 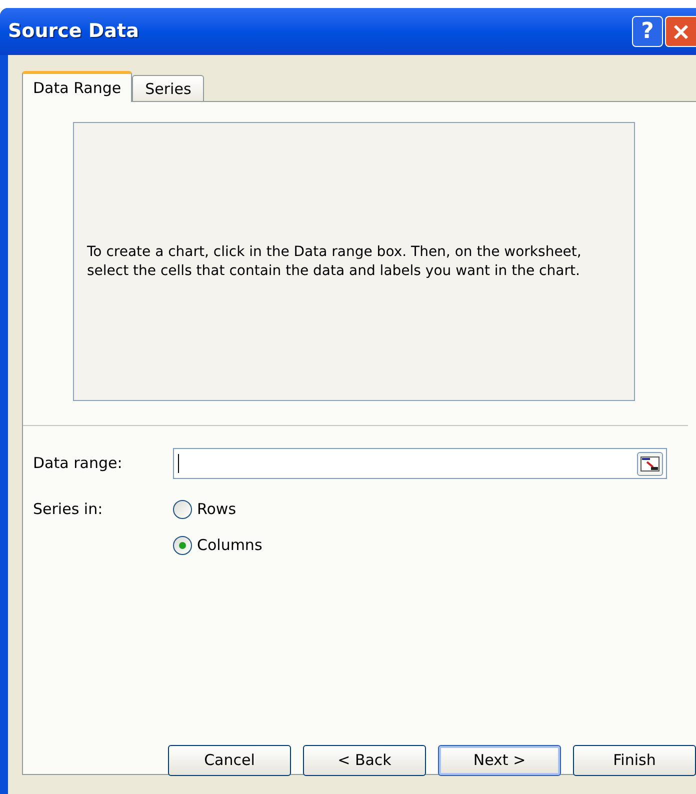 What do you see at coordinates (68, 508) in the screenshot?
I see `field-label: Series in:` at bounding box center [68, 508].